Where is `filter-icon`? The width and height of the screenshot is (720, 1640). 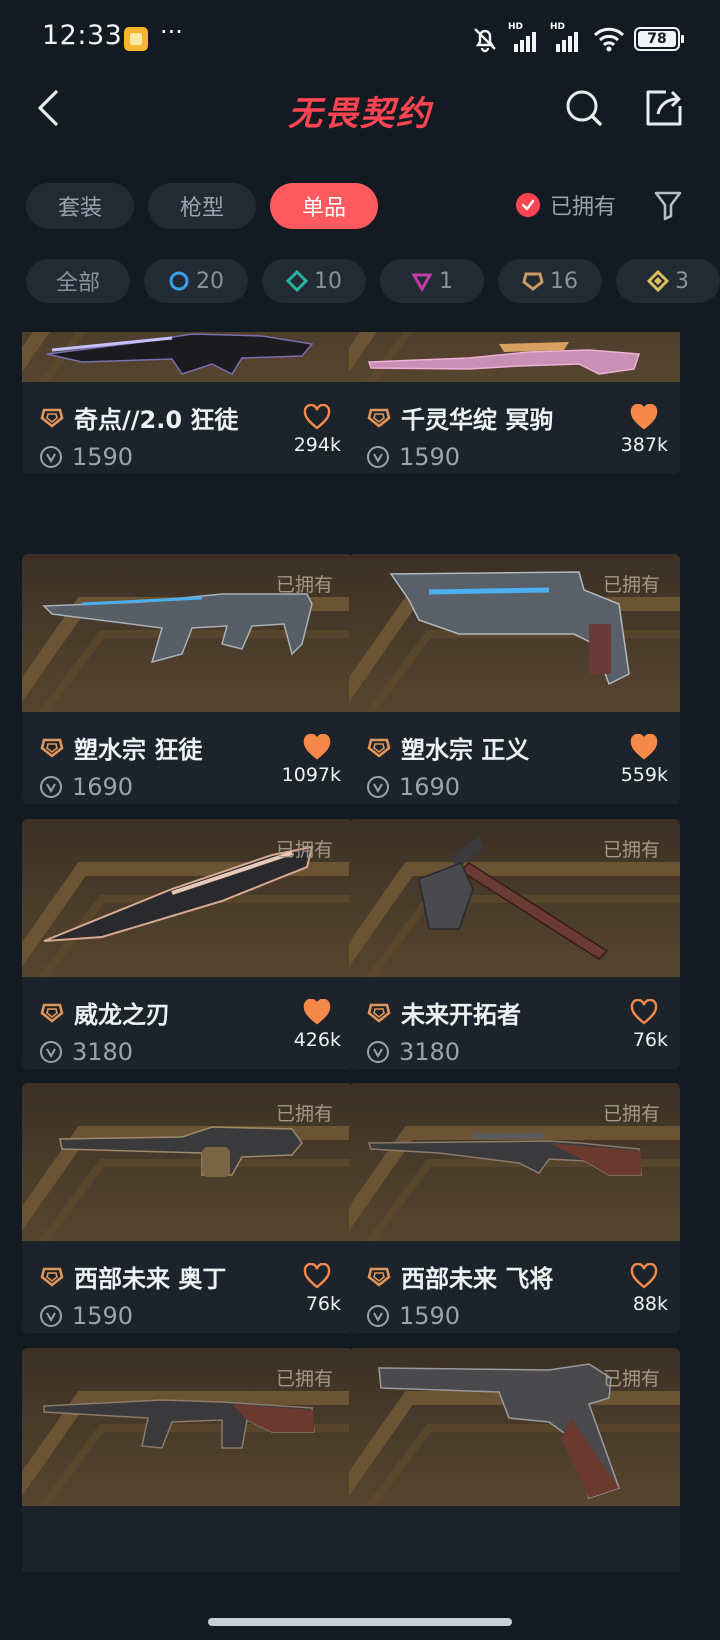
filter-icon is located at coordinates (668, 205).